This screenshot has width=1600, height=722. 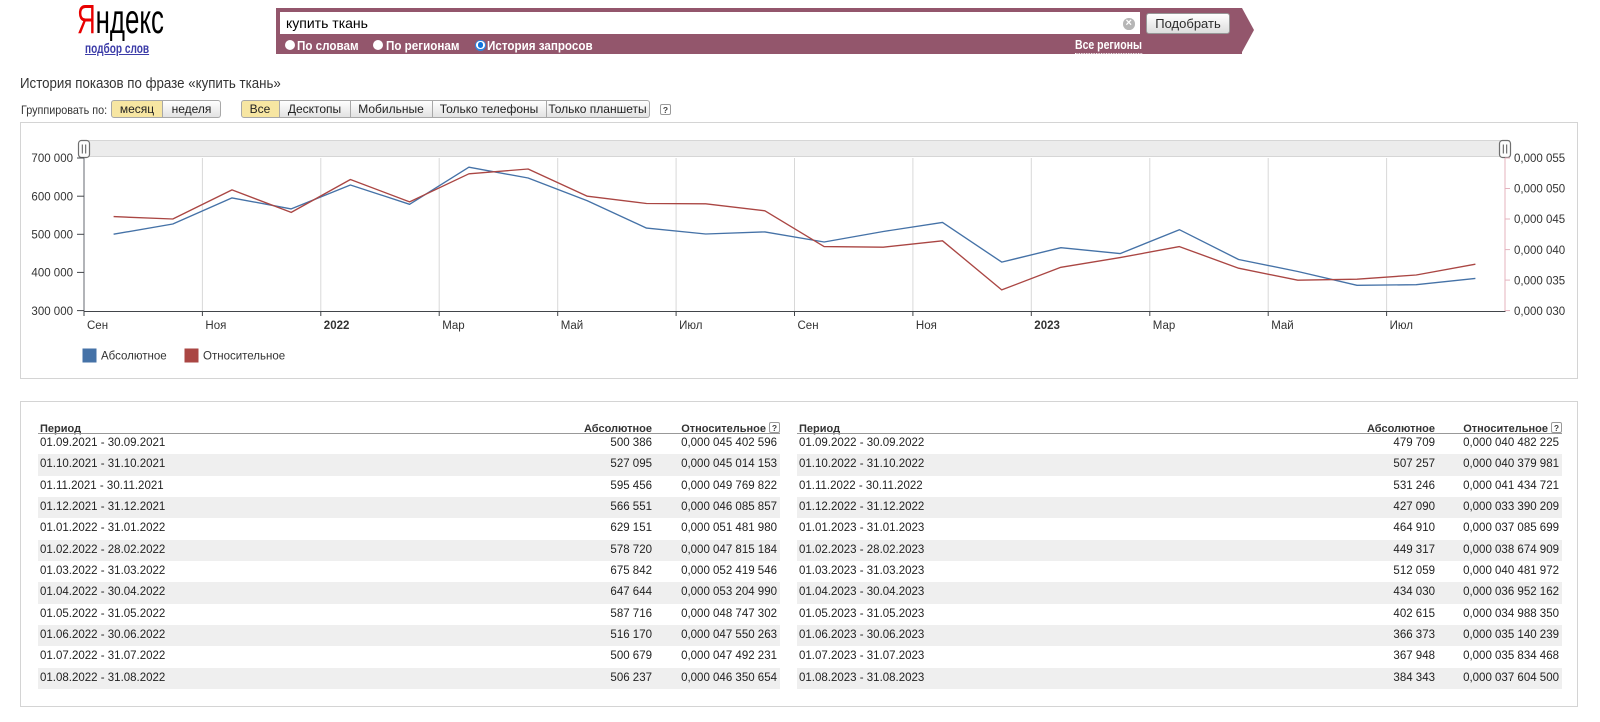 I want to click on svg-text: 0,000 035, so click(x=1539, y=281).